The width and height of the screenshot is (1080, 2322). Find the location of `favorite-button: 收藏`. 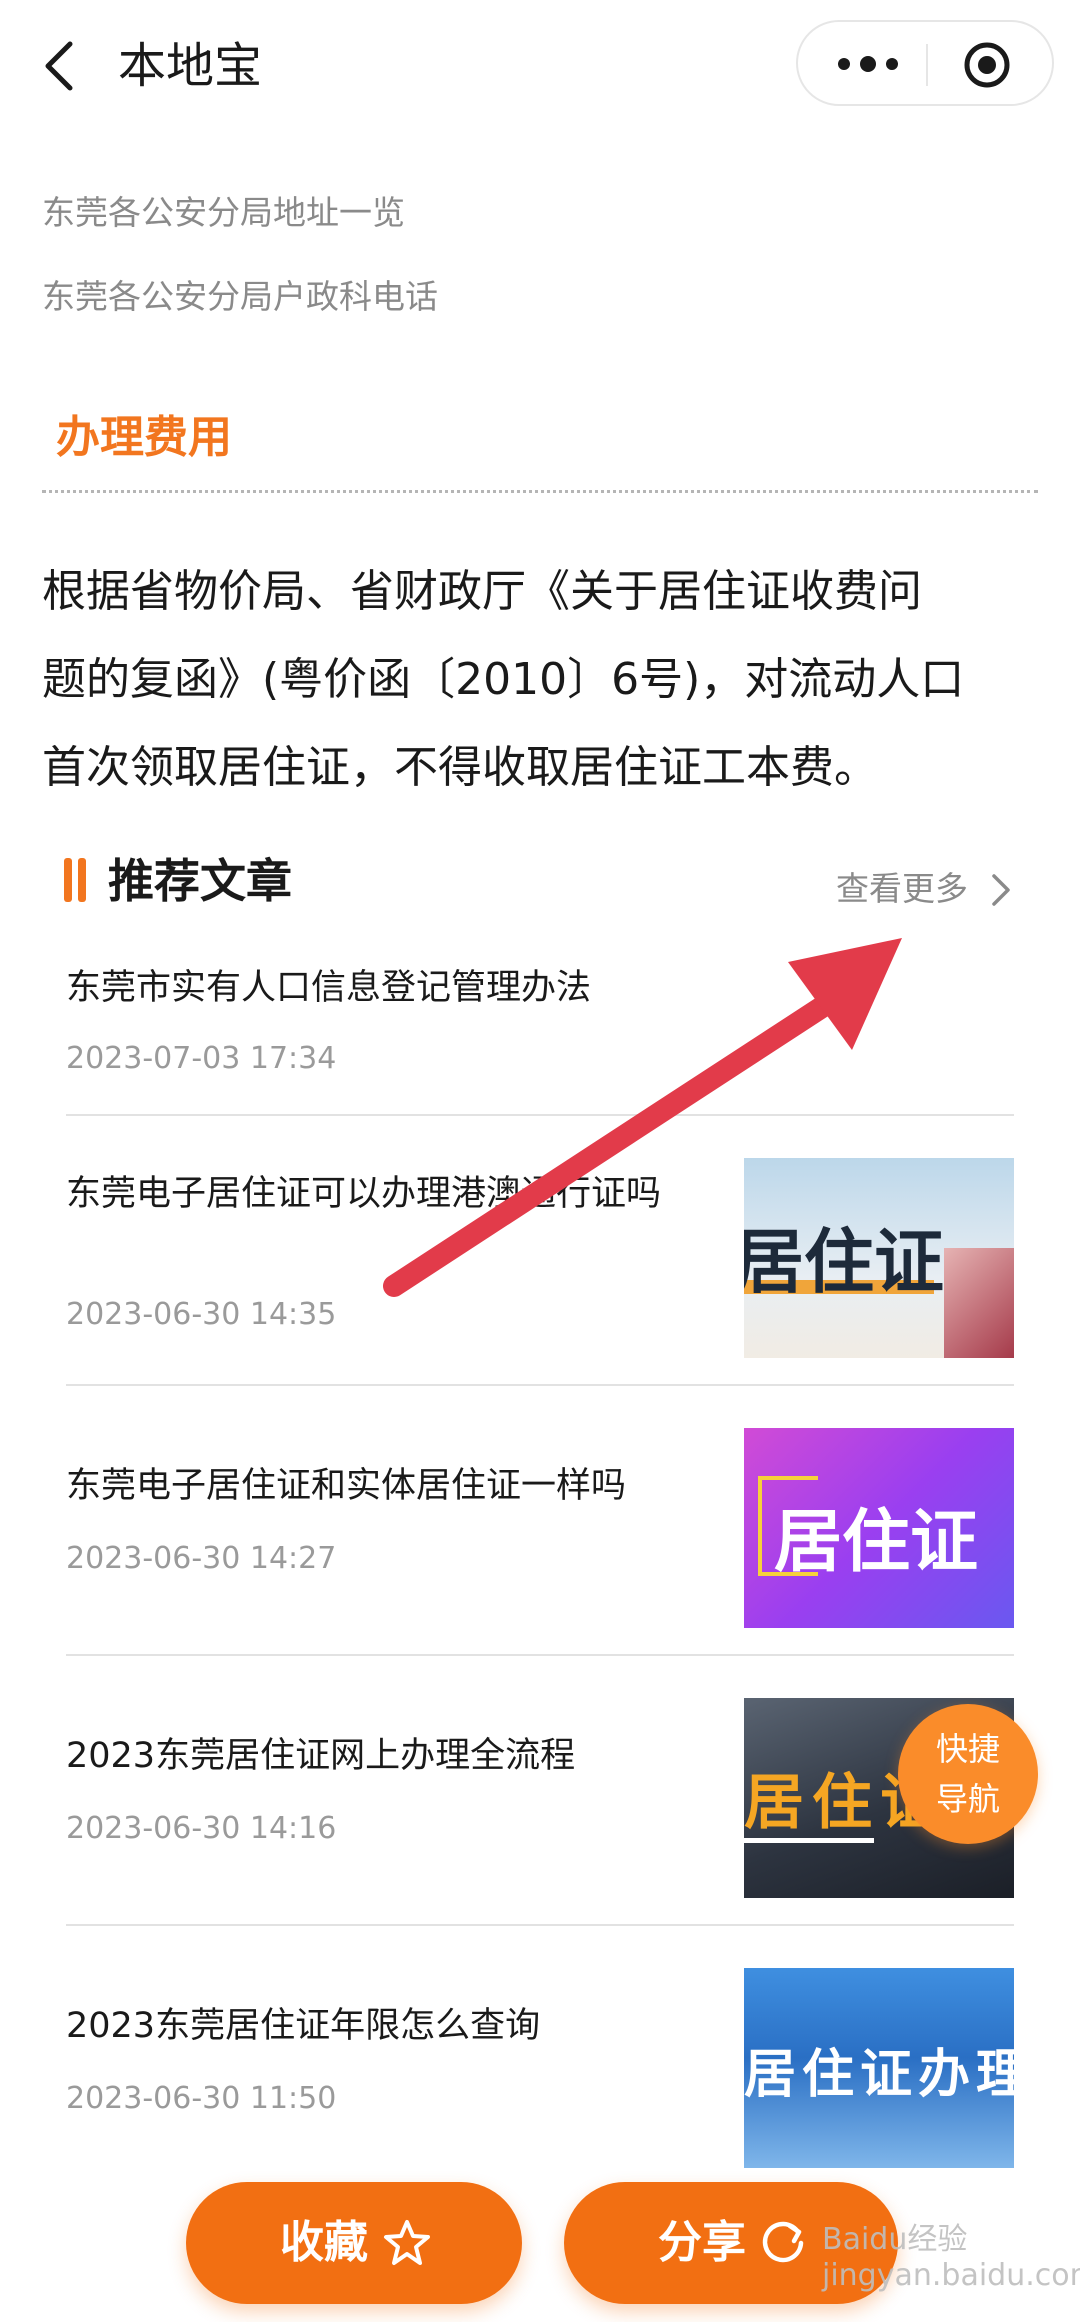

favorite-button: 收藏 is located at coordinates (354, 2243).